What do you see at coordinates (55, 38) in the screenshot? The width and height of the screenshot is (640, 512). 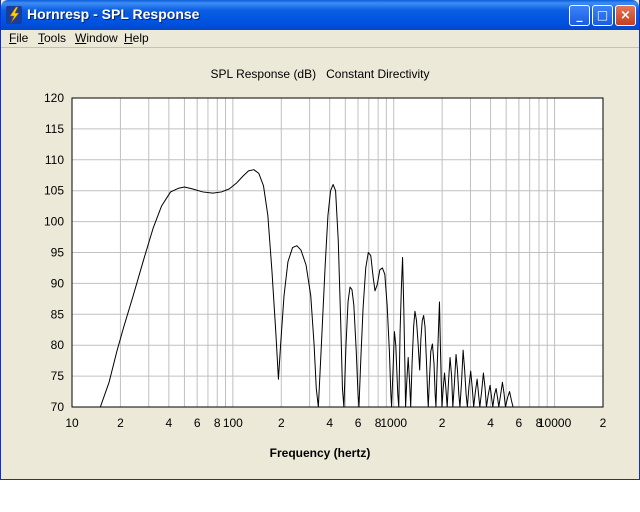 I see `menu-tools-rest: ools` at bounding box center [55, 38].